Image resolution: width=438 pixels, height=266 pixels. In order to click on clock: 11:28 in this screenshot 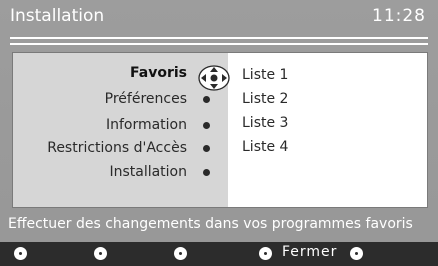, I will do `click(399, 16)`.